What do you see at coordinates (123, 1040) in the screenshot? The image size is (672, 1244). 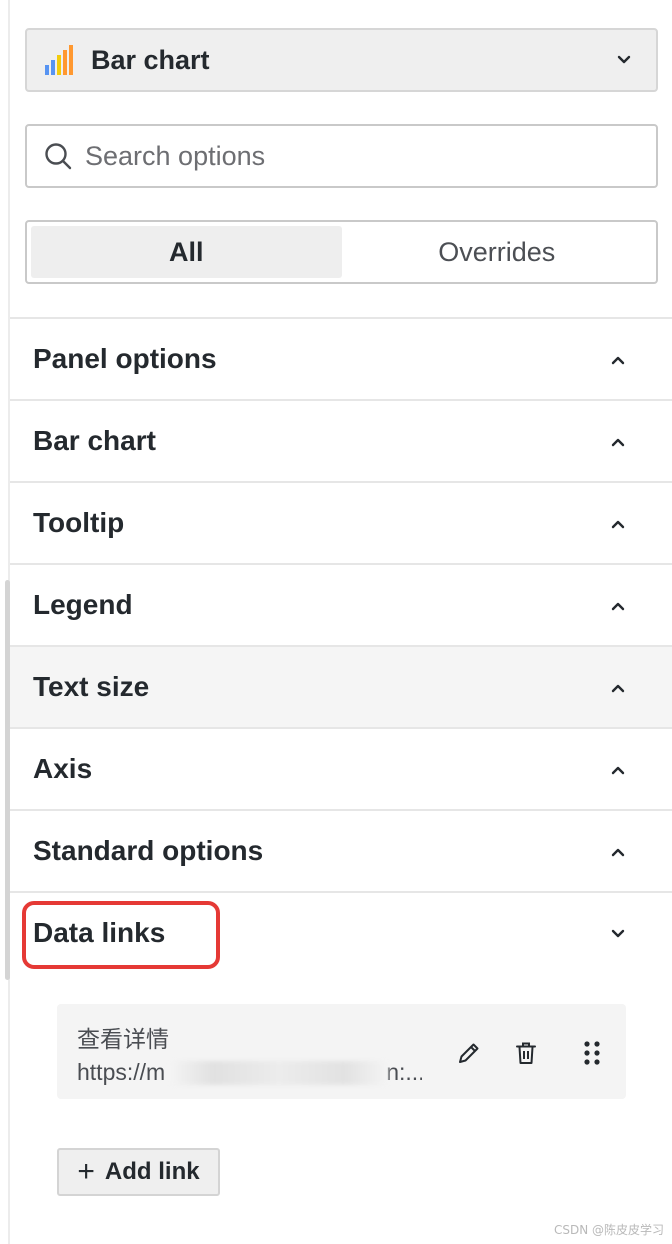 I see `data-link-title: 查看详情` at bounding box center [123, 1040].